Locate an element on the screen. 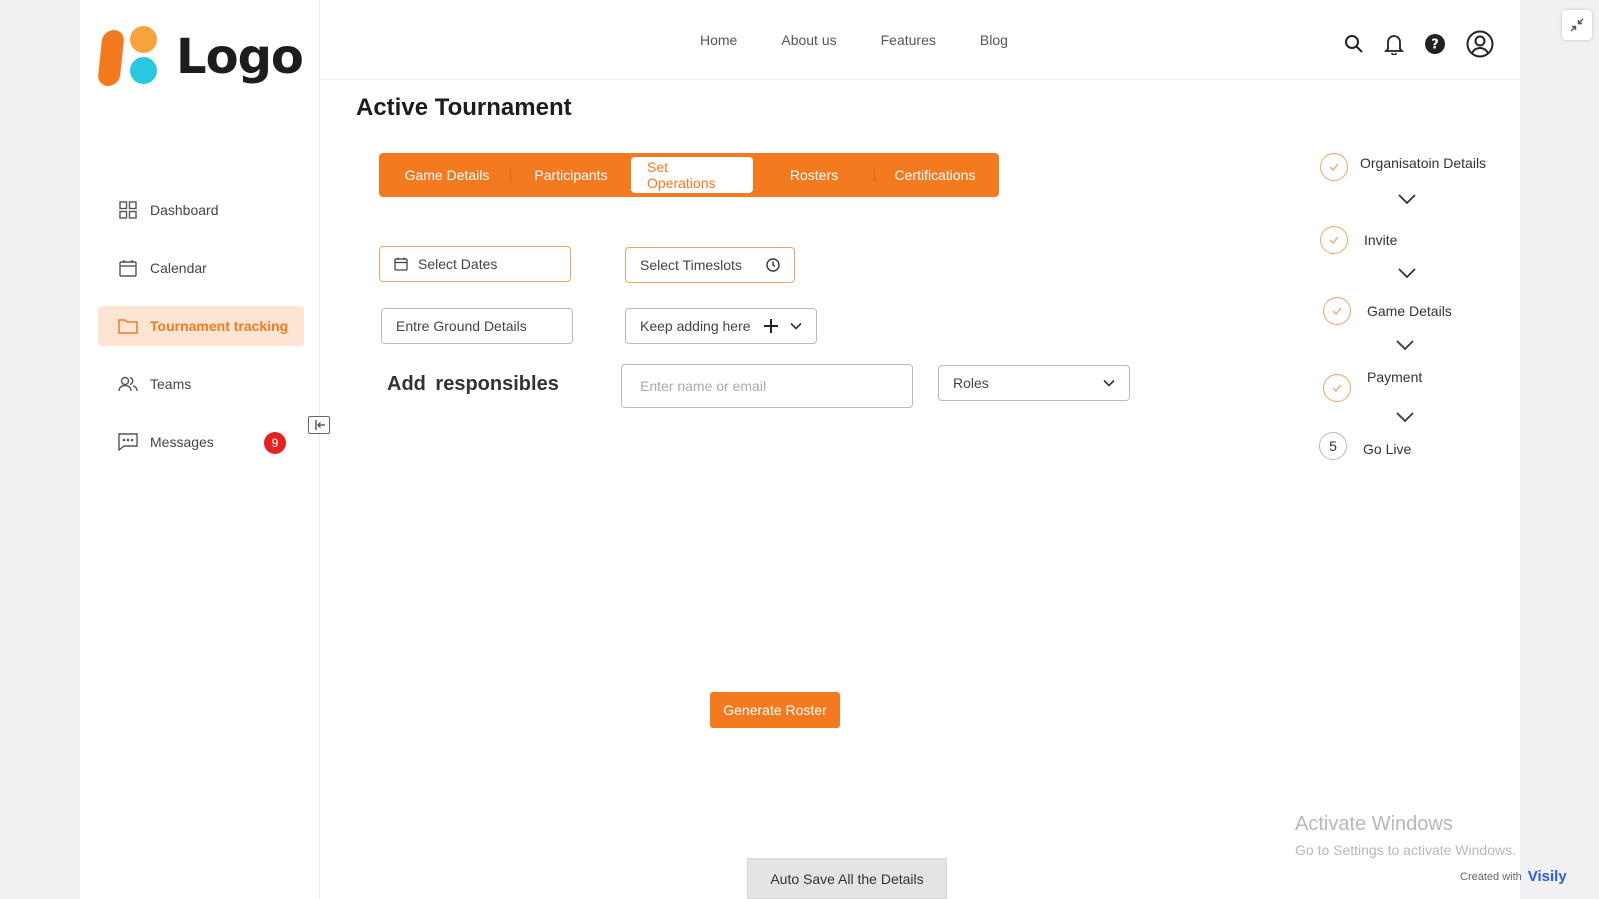 Image resolution: width=1599 pixels, height=899 pixels. tab-set-operations: Set Operations is located at coordinates (692, 175).